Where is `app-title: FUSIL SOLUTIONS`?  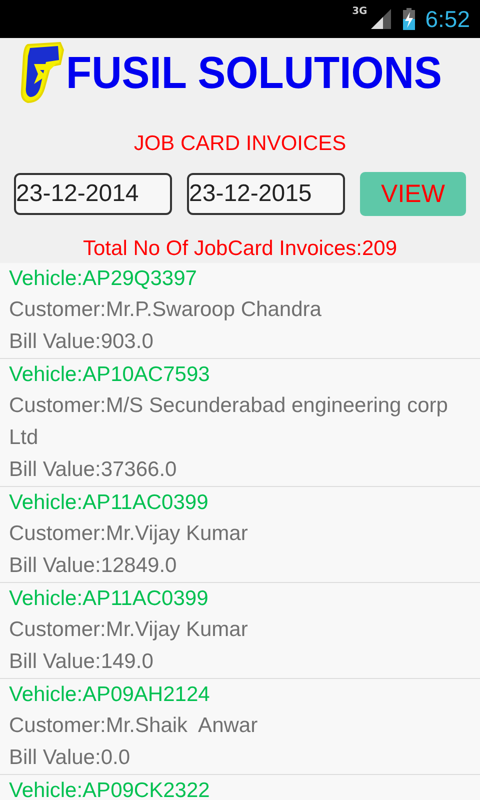
app-title: FUSIL SOLUTIONS is located at coordinates (254, 73).